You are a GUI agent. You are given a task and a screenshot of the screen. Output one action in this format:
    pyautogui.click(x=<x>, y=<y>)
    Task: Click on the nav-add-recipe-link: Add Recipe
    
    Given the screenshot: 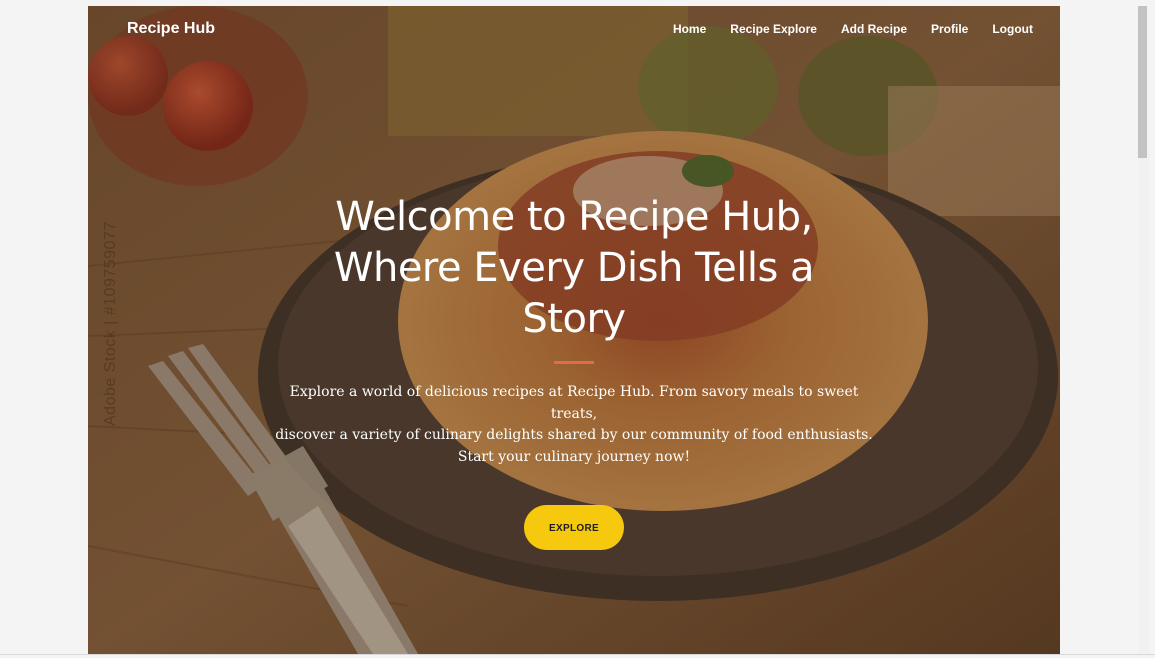 What is the action you would take?
    pyautogui.click(x=874, y=29)
    